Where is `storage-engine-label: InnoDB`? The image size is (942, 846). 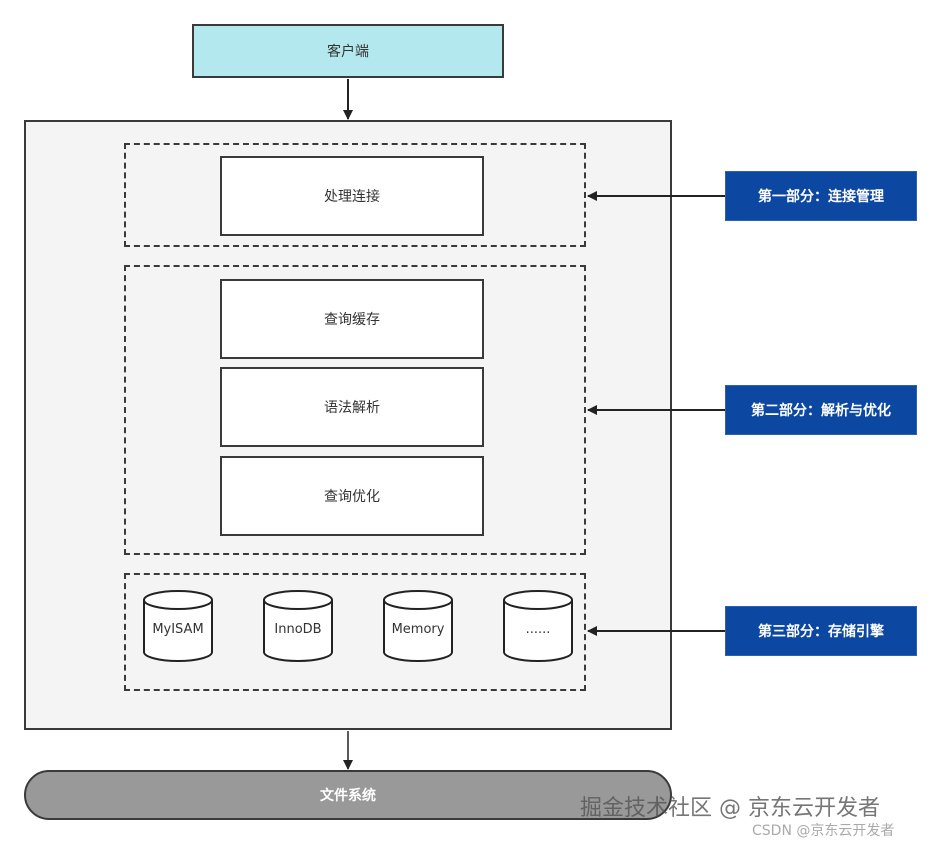 storage-engine-label: InnoDB is located at coordinates (297, 629).